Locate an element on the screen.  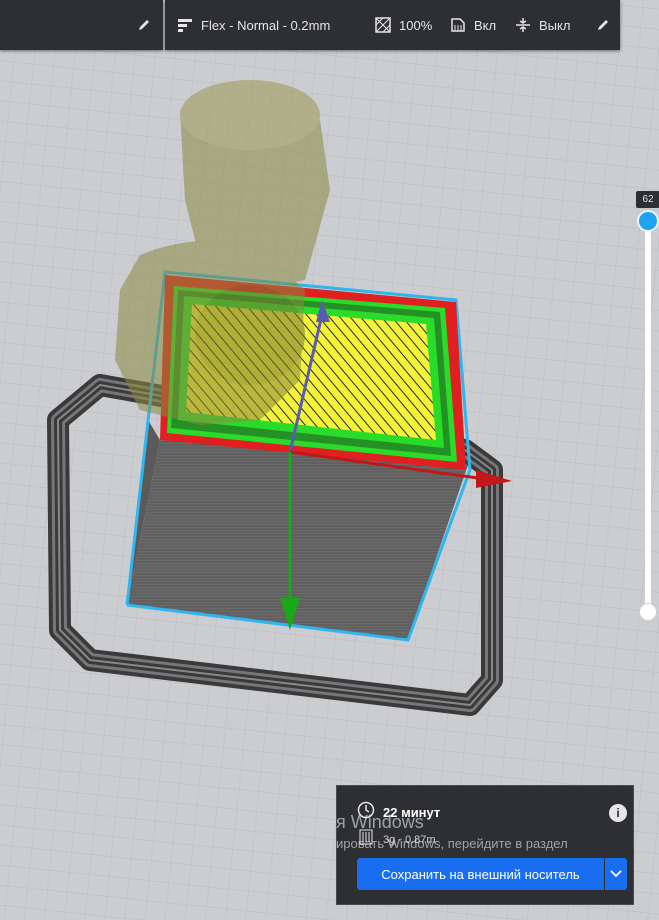
activation-watermark-text: ировать Windows, перейдите в раздел is located at coordinates (452, 843).